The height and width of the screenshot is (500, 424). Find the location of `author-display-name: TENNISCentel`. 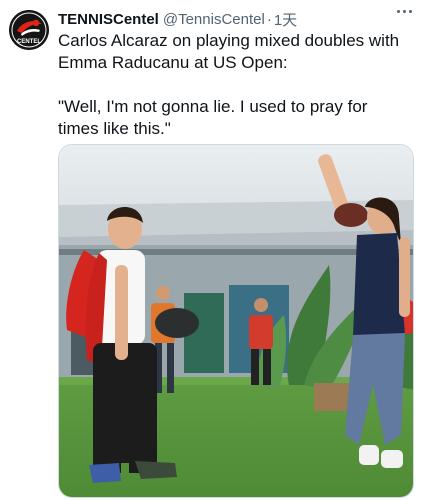

author-display-name: TENNISCentel is located at coordinates (108, 19).